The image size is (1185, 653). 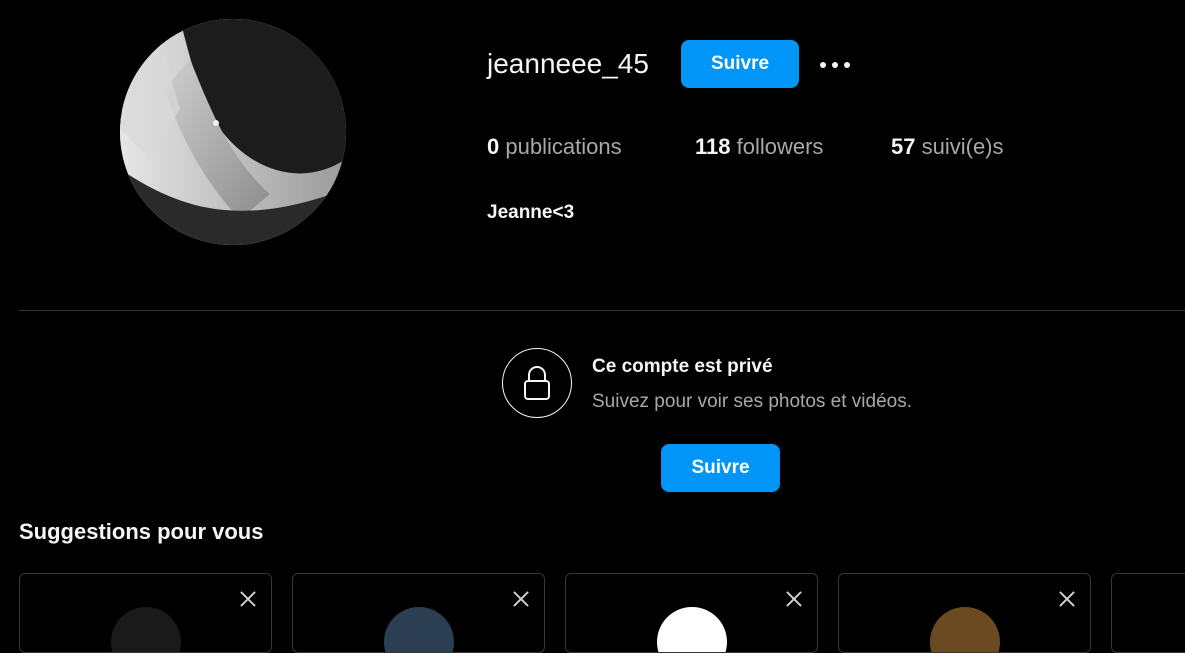 I want to click on bio-name: Jeanne<3, so click(x=531, y=212).